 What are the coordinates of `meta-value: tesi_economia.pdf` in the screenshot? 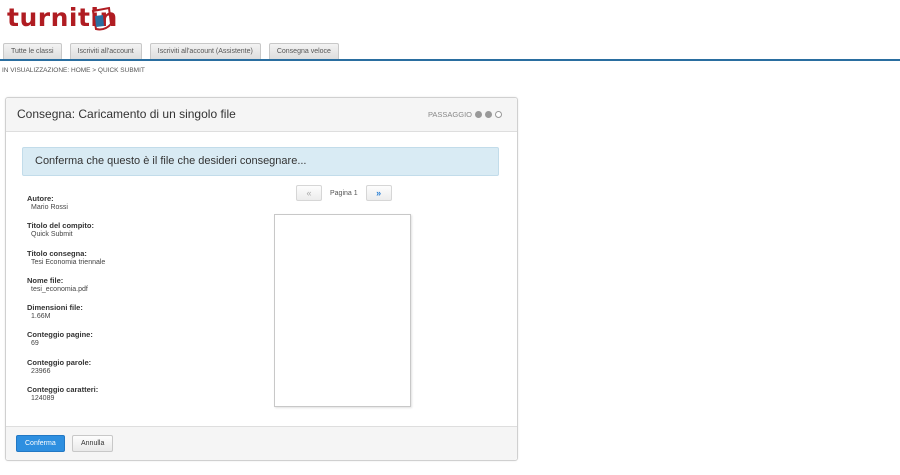 It's located at (59, 289).